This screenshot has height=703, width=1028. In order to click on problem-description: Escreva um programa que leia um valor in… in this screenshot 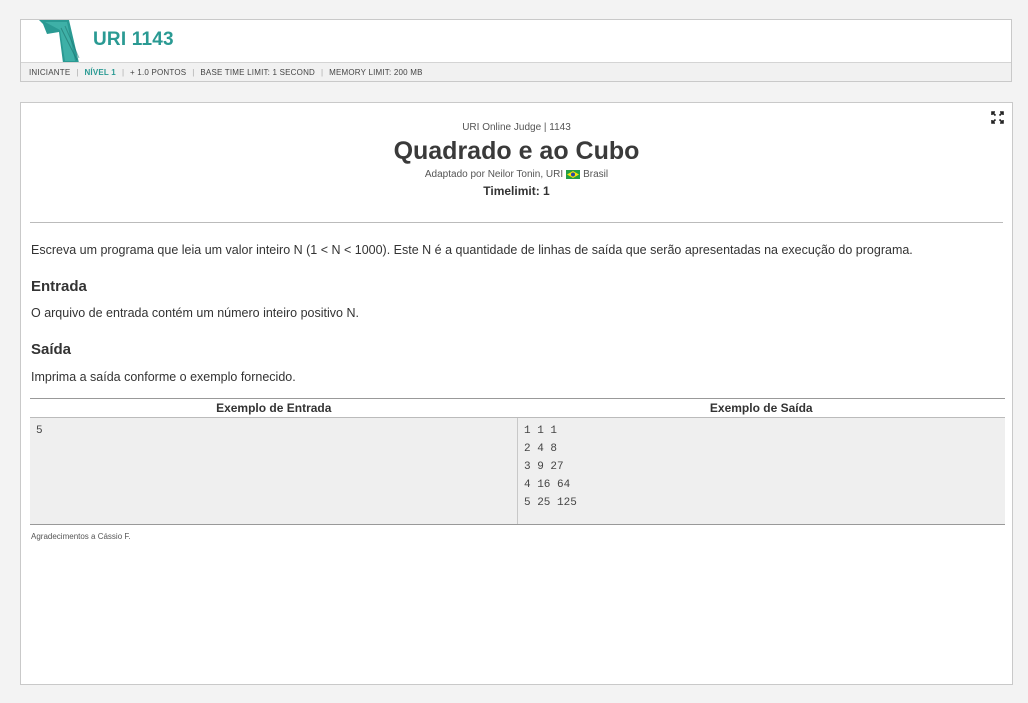, I will do `click(472, 250)`.